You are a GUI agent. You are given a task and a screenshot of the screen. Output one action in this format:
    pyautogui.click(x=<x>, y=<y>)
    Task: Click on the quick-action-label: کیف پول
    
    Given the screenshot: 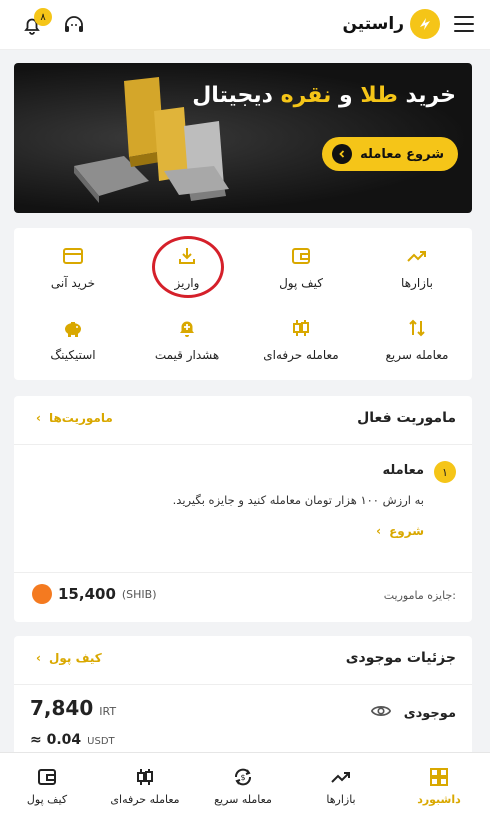 What is the action you would take?
    pyautogui.click(x=301, y=283)
    